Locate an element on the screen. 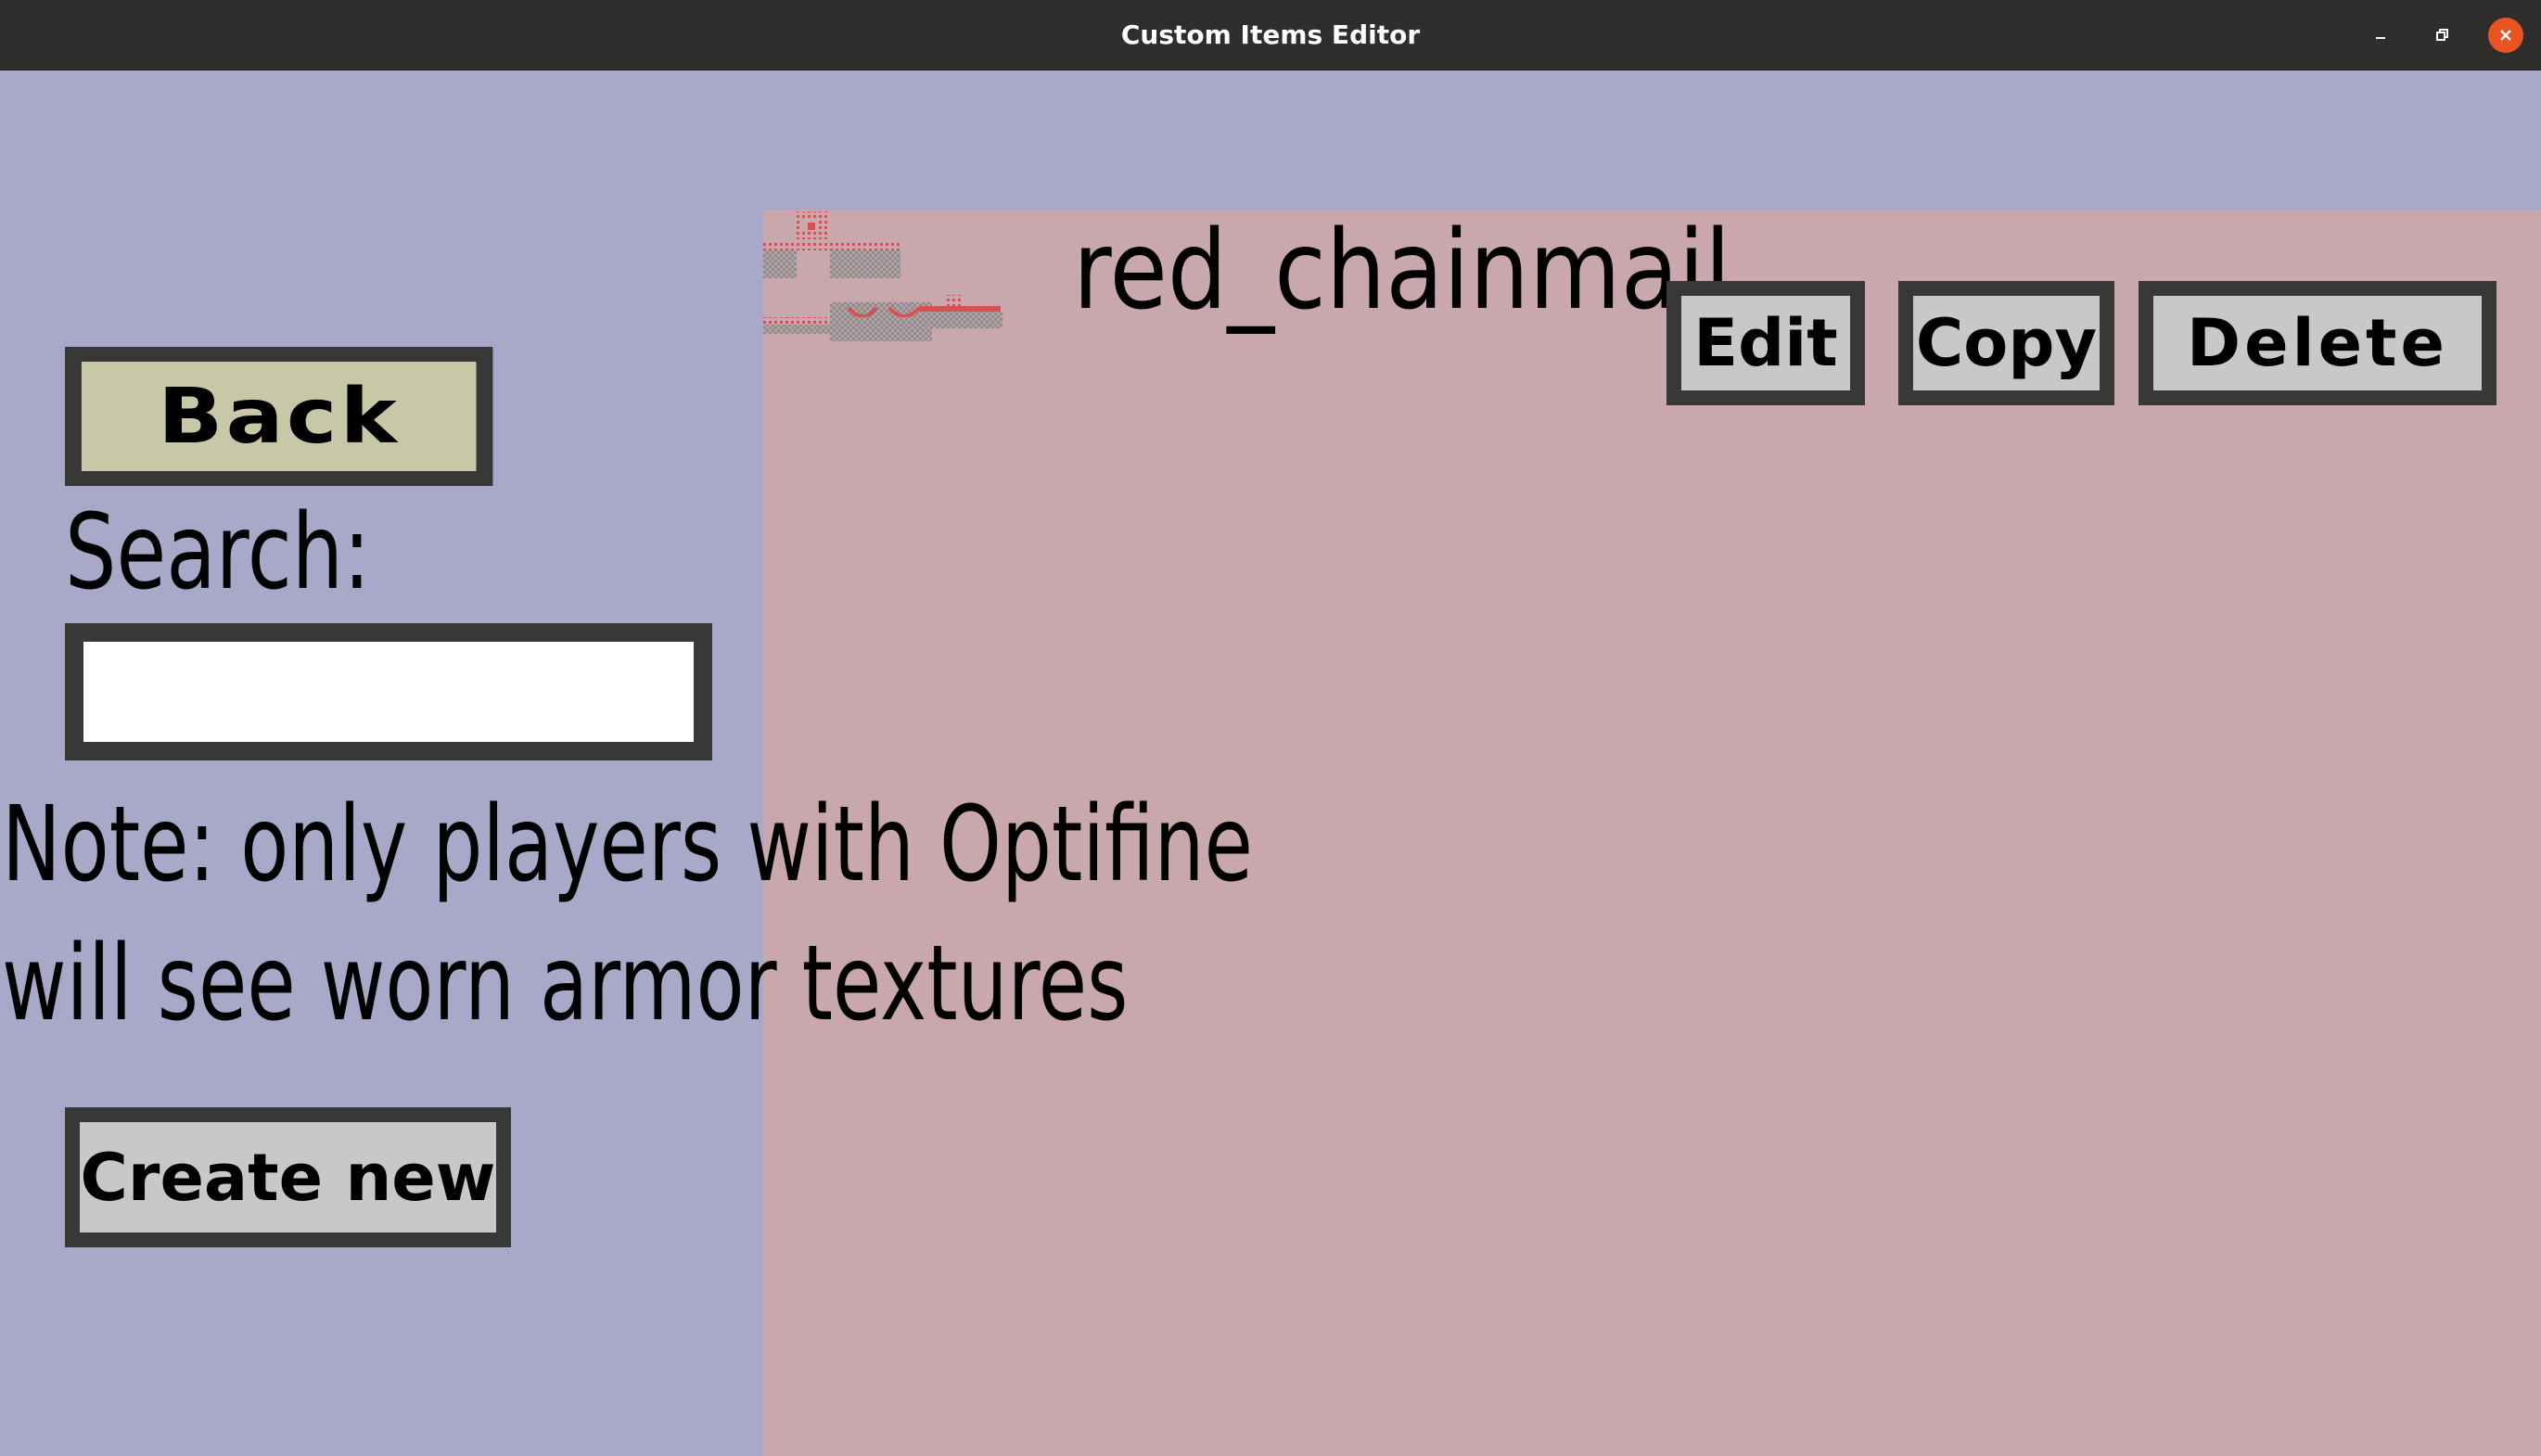 The width and height of the screenshot is (2541, 1456). delete-button-label: Delete is located at coordinates (2317, 343).